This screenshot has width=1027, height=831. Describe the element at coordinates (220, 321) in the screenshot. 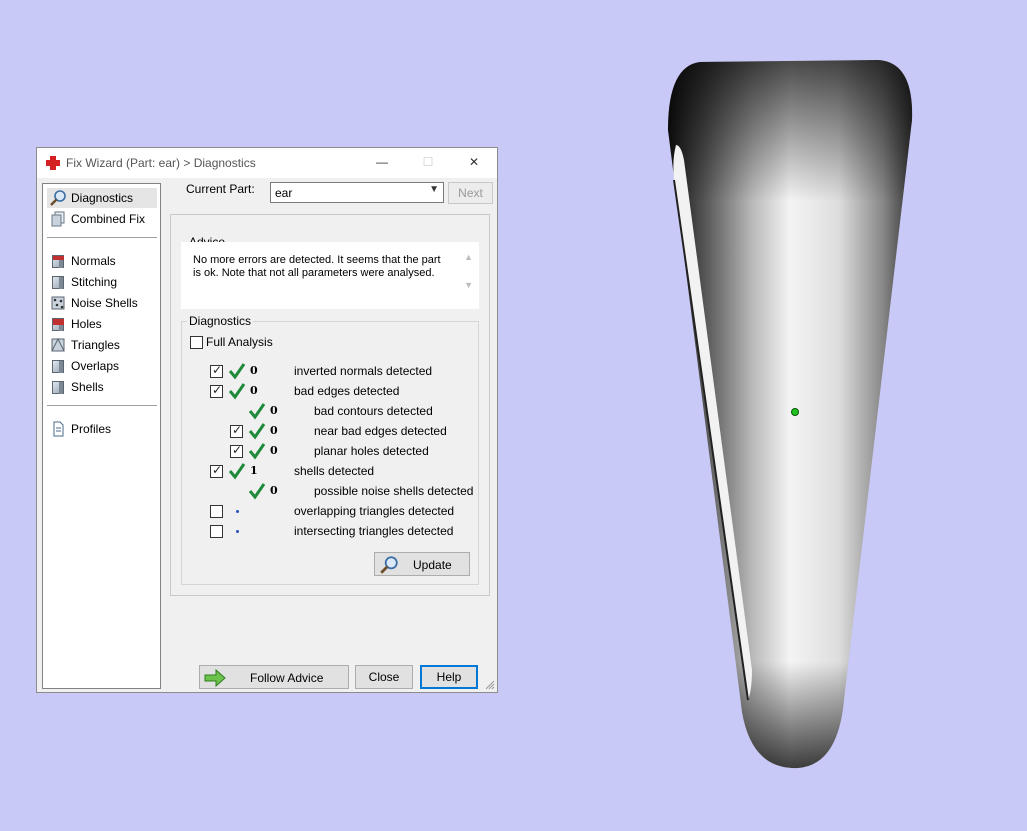

I see `diagnostics-group-title: Diagnostics` at that location.